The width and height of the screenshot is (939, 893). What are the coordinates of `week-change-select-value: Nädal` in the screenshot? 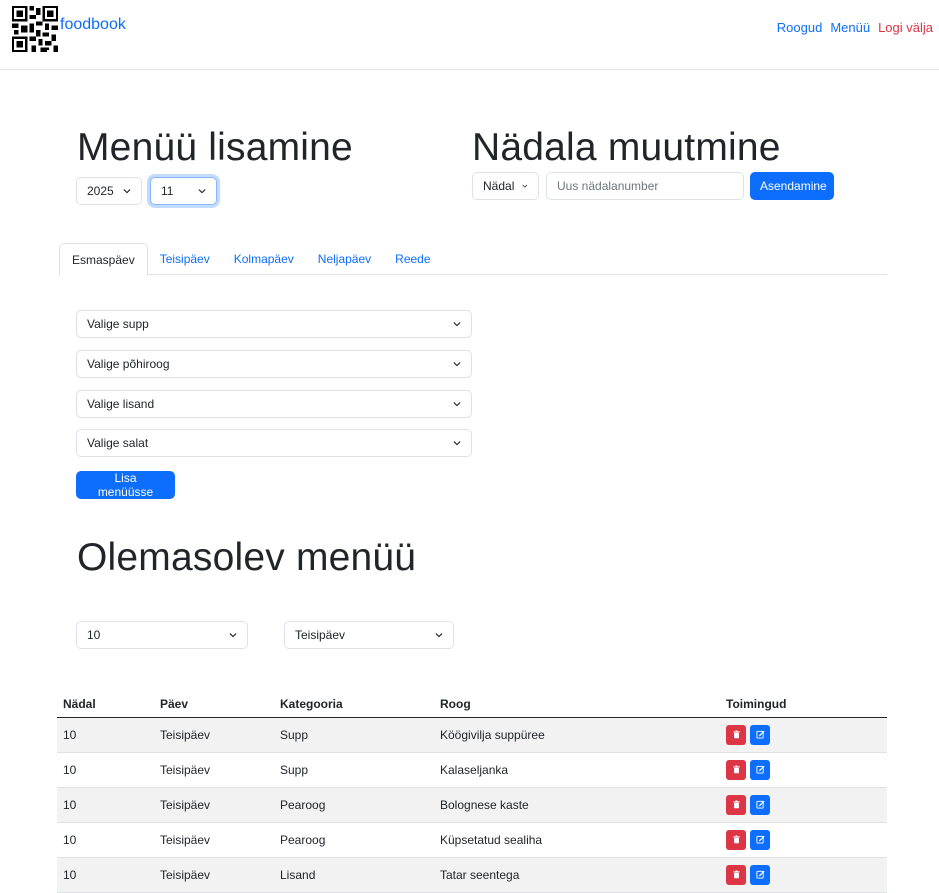 It's located at (499, 186).